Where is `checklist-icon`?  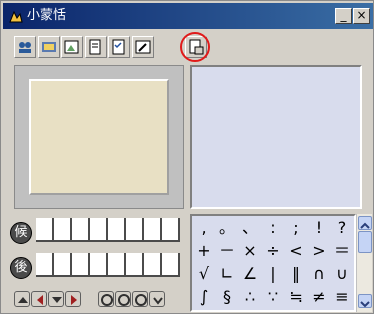
checklist-icon is located at coordinates (118, 47).